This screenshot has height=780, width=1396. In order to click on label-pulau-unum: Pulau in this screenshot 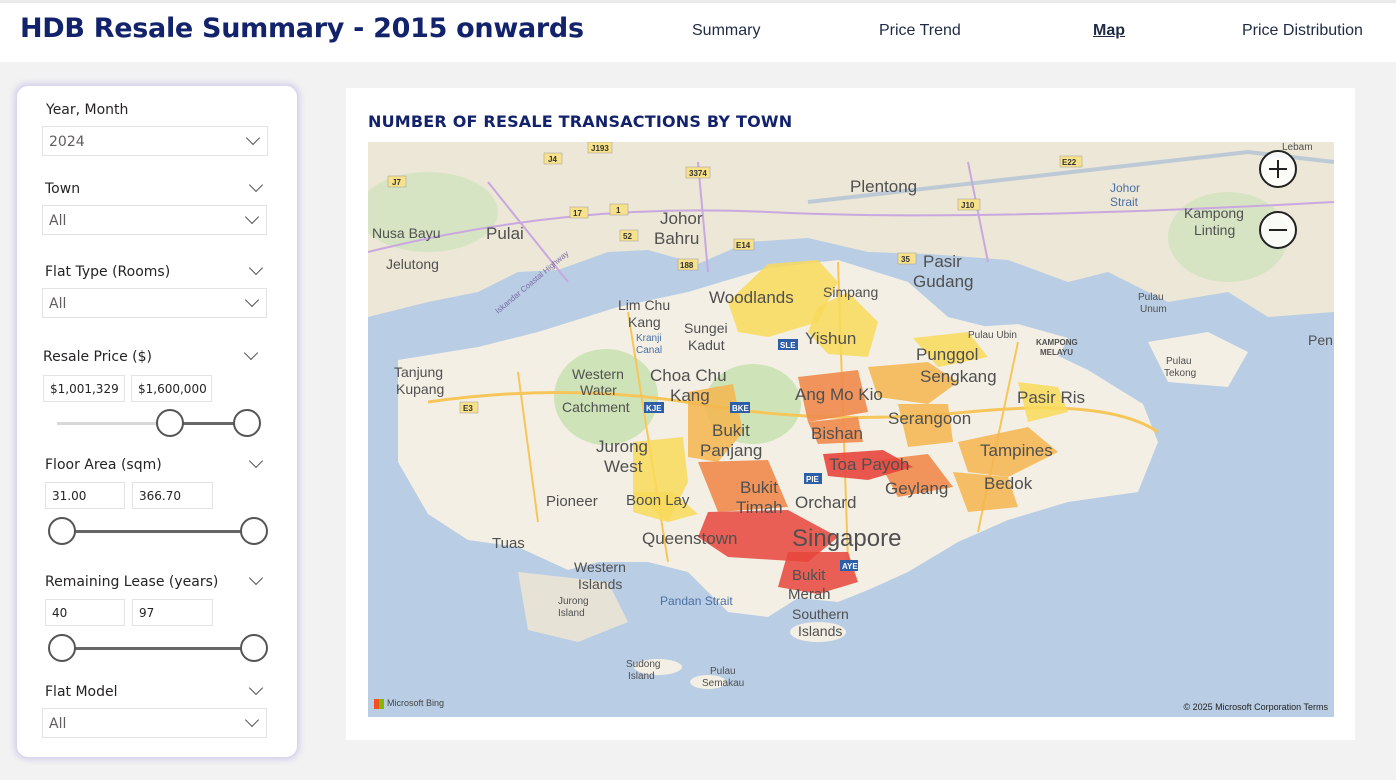, I will do `click(1151, 297)`.